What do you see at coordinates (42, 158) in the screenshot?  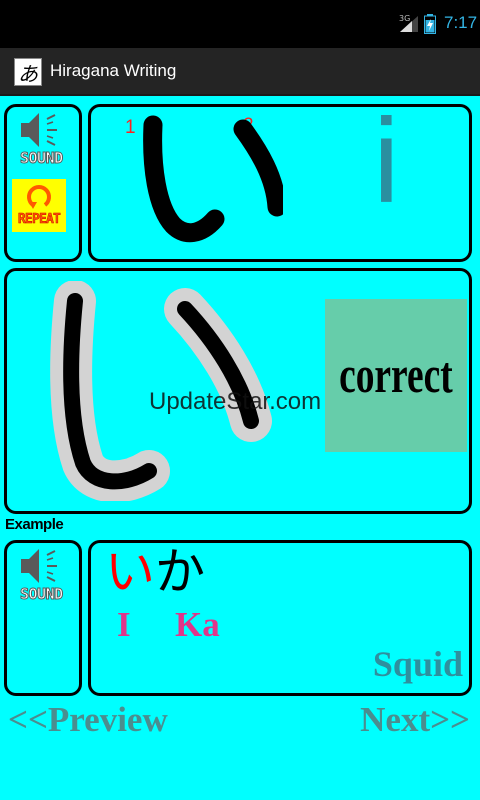 I see `sound-label: SOUND` at bounding box center [42, 158].